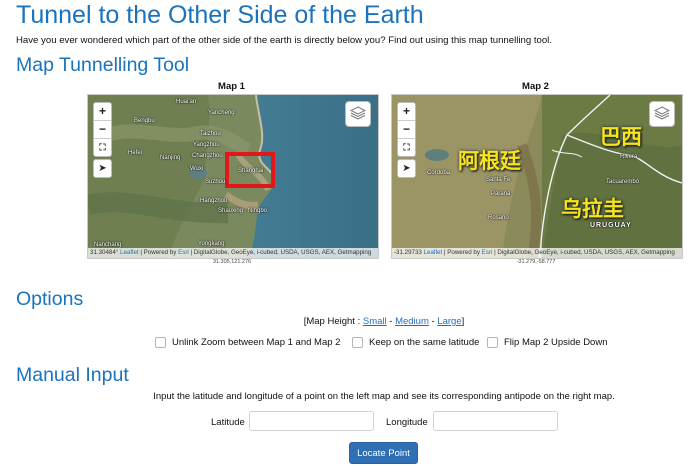 This screenshot has width=690, height=465. What do you see at coordinates (220, 15) in the screenshot?
I see `page-title: Tunnel to the Other Side of the Earth` at bounding box center [220, 15].